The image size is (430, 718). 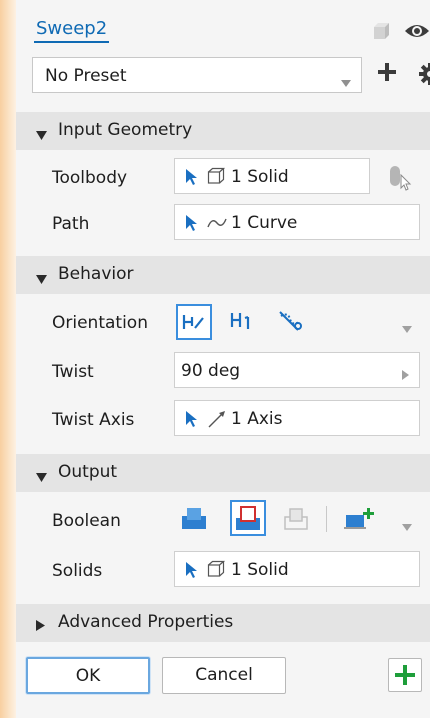 What do you see at coordinates (86, 521) in the screenshot?
I see `boolean-label: Boolean` at bounding box center [86, 521].